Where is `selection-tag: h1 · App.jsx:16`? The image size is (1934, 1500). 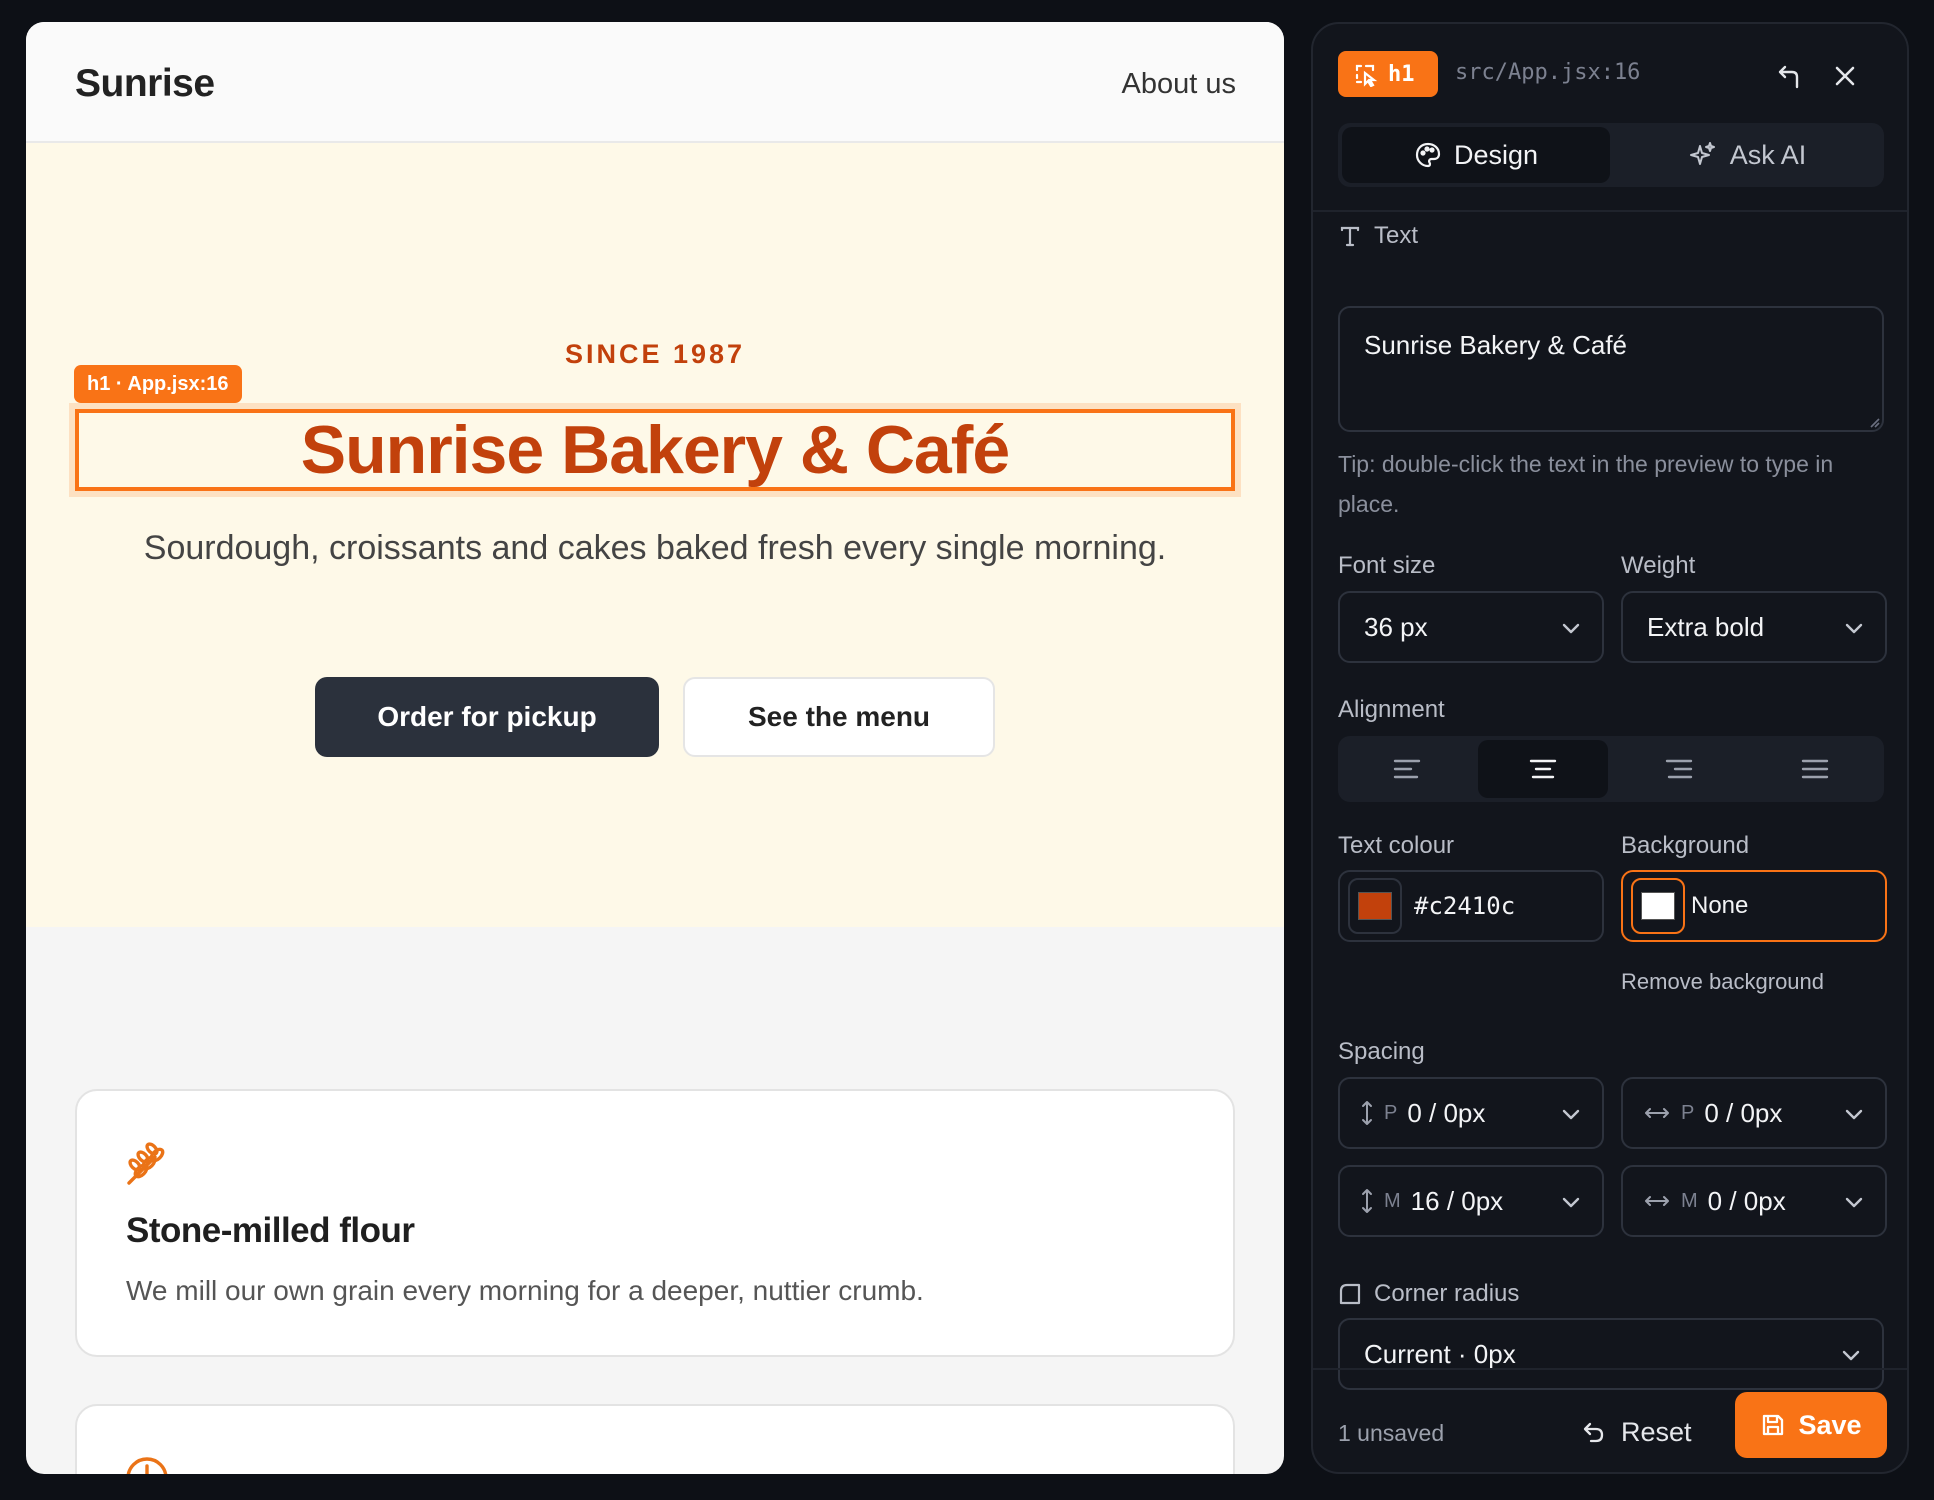
selection-tag: h1 · App.jsx:16 is located at coordinates (158, 384).